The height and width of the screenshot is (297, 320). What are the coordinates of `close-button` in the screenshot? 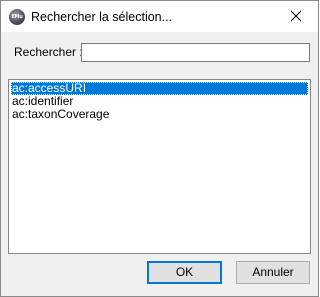 It's located at (296, 16).